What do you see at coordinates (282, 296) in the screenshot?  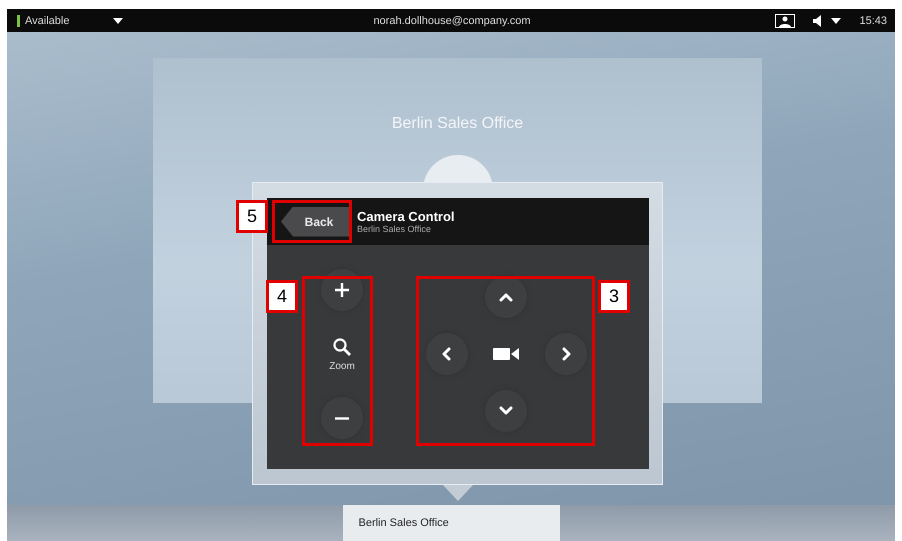 I see `callout-number: 4` at bounding box center [282, 296].